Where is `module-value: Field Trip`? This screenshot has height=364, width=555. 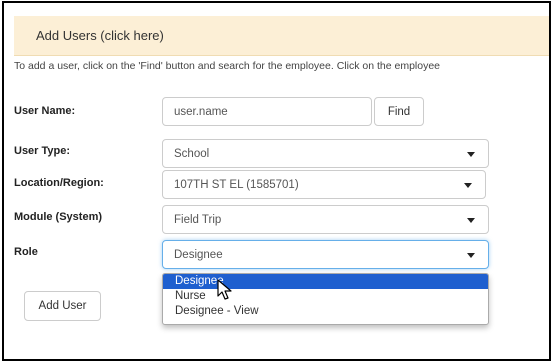
module-value: Field Trip is located at coordinates (198, 219).